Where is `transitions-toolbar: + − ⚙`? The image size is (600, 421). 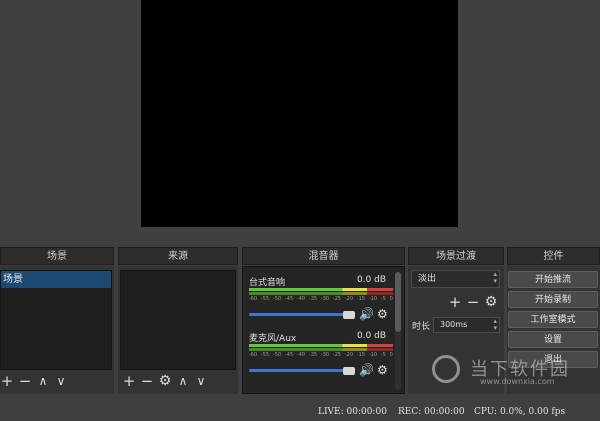
transitions-toolbar: + − ⚙ is located at coordinates (473, 302).